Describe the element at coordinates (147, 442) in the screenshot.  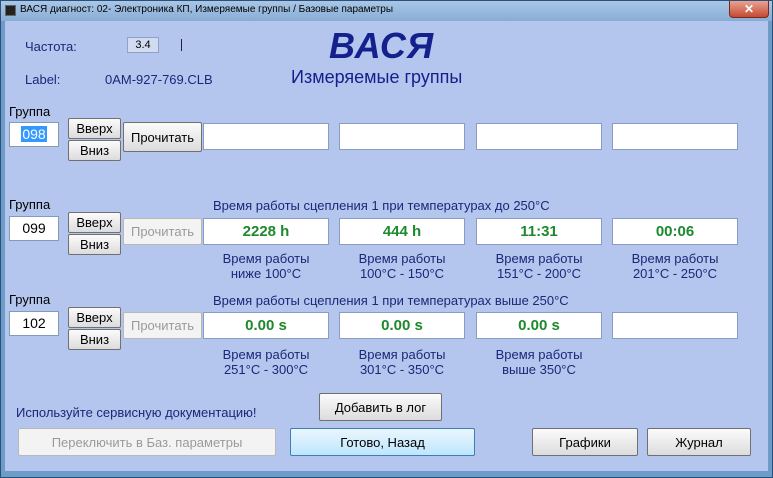
I see `switch-basic-params-button: Переключить в Баз. параметры` at that location.